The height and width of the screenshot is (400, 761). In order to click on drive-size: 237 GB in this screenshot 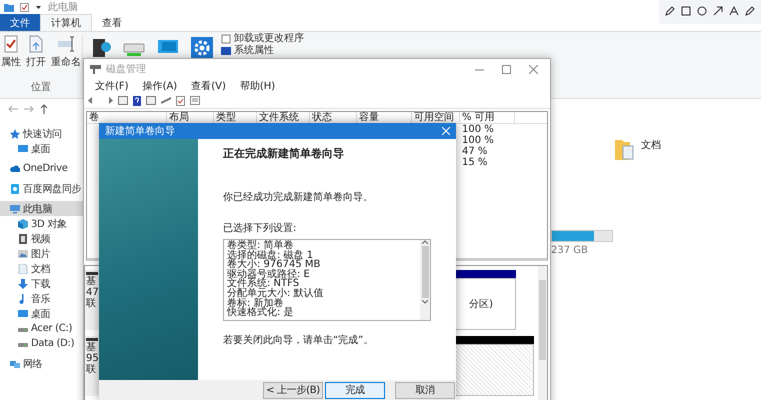, I will do `click(570, 250)`.